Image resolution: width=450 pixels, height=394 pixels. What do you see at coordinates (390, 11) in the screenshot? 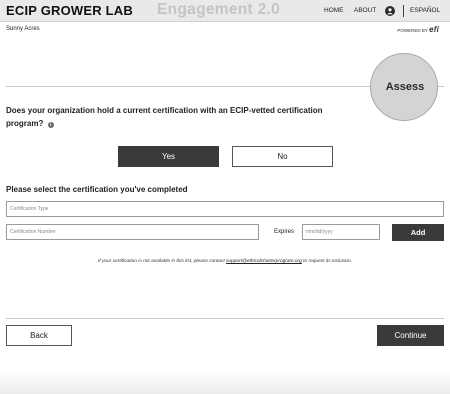
I see `user-account-icon` at bounding box center [390, 11].